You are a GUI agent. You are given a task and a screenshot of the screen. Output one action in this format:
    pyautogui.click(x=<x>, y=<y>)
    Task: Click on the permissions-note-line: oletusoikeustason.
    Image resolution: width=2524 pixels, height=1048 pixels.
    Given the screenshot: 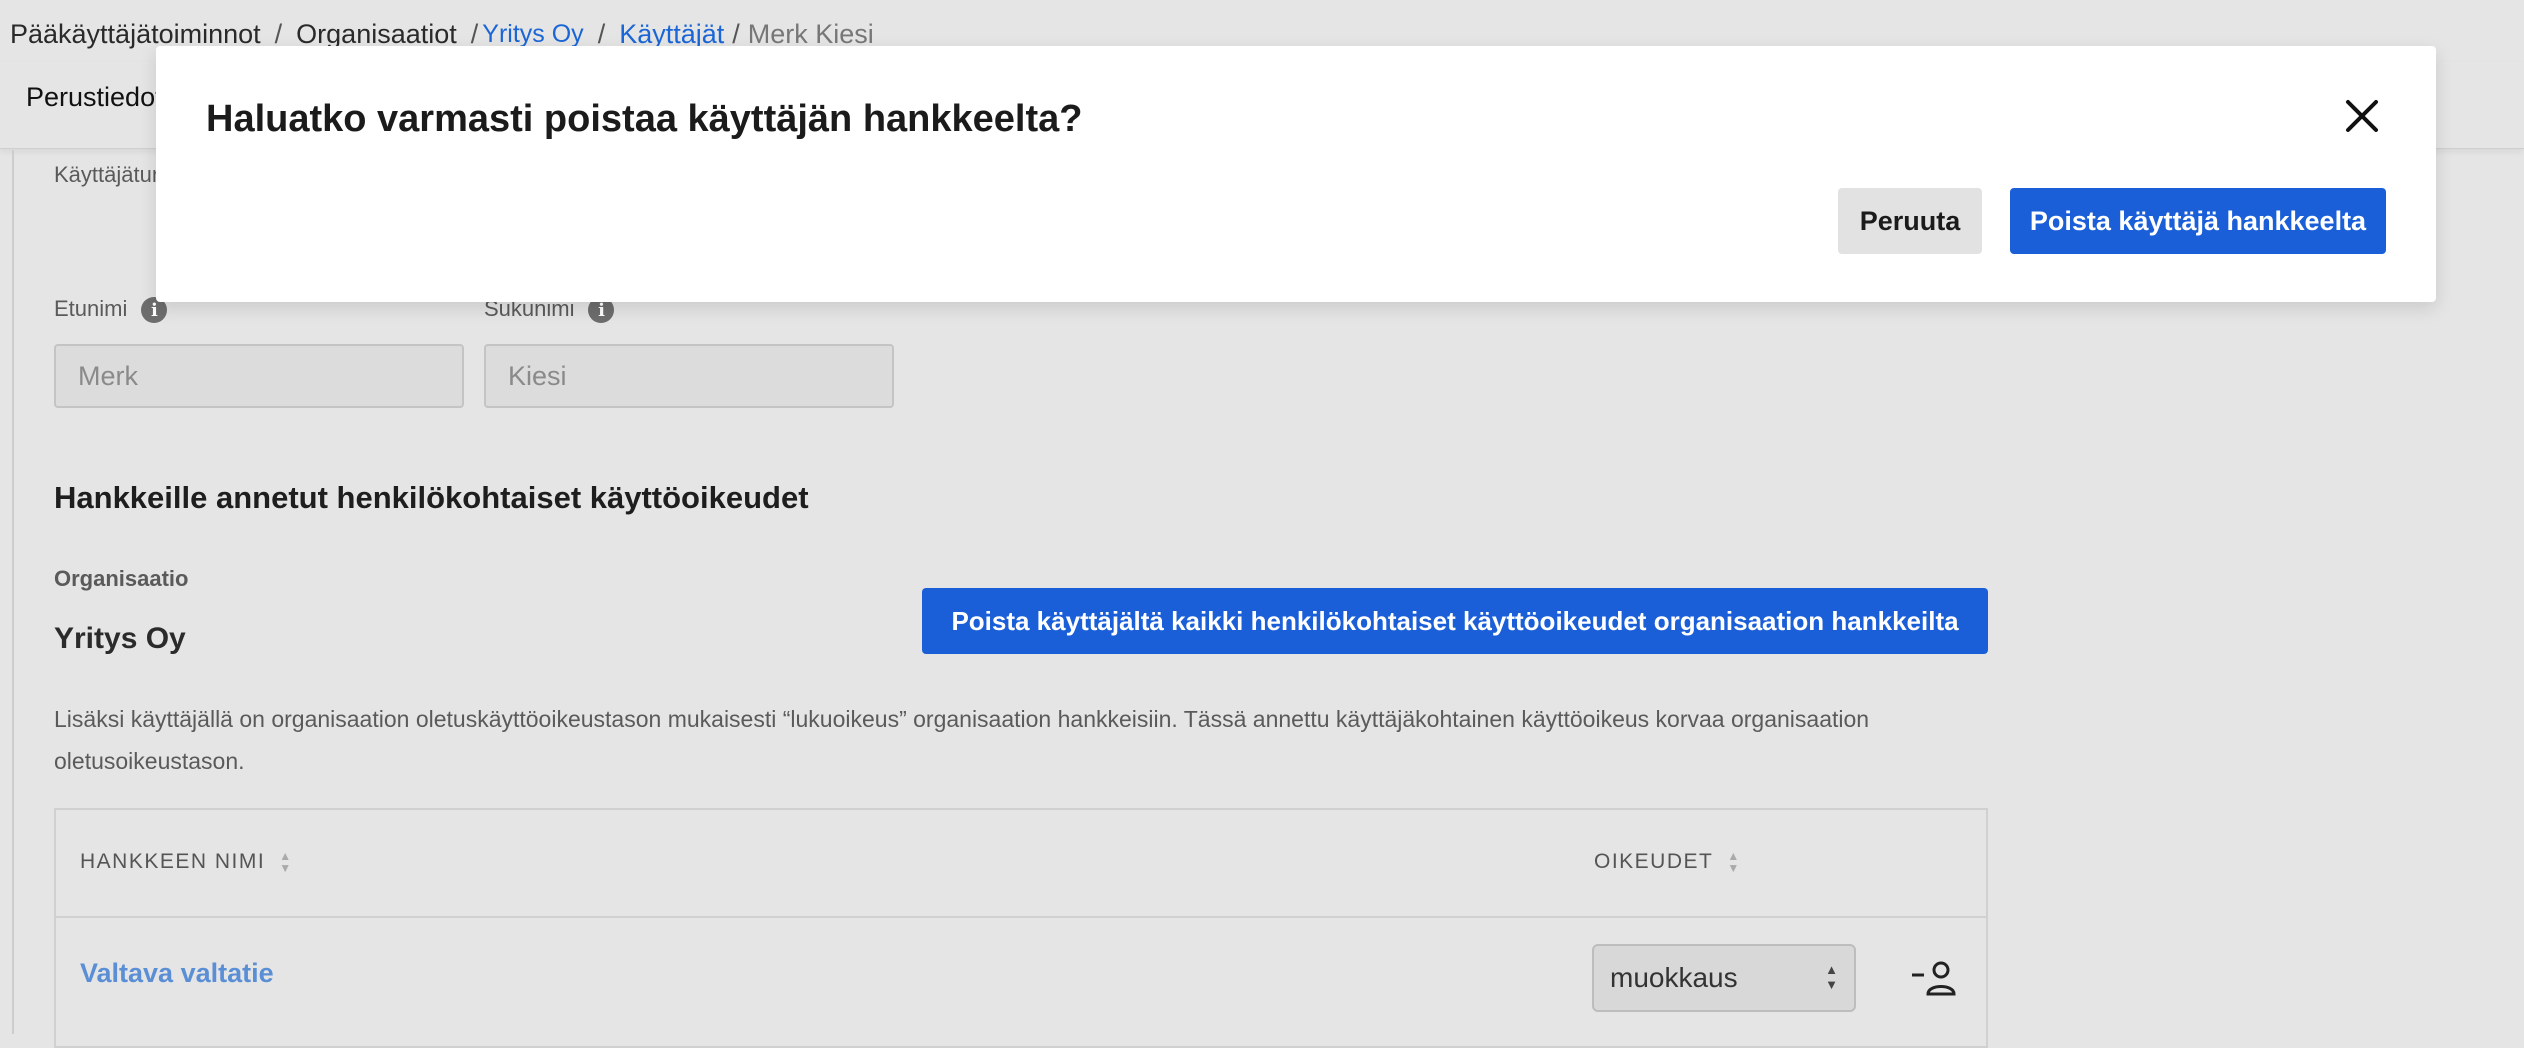 What is the action you would take?
    pyautogui.click(x=149, y=761)
    